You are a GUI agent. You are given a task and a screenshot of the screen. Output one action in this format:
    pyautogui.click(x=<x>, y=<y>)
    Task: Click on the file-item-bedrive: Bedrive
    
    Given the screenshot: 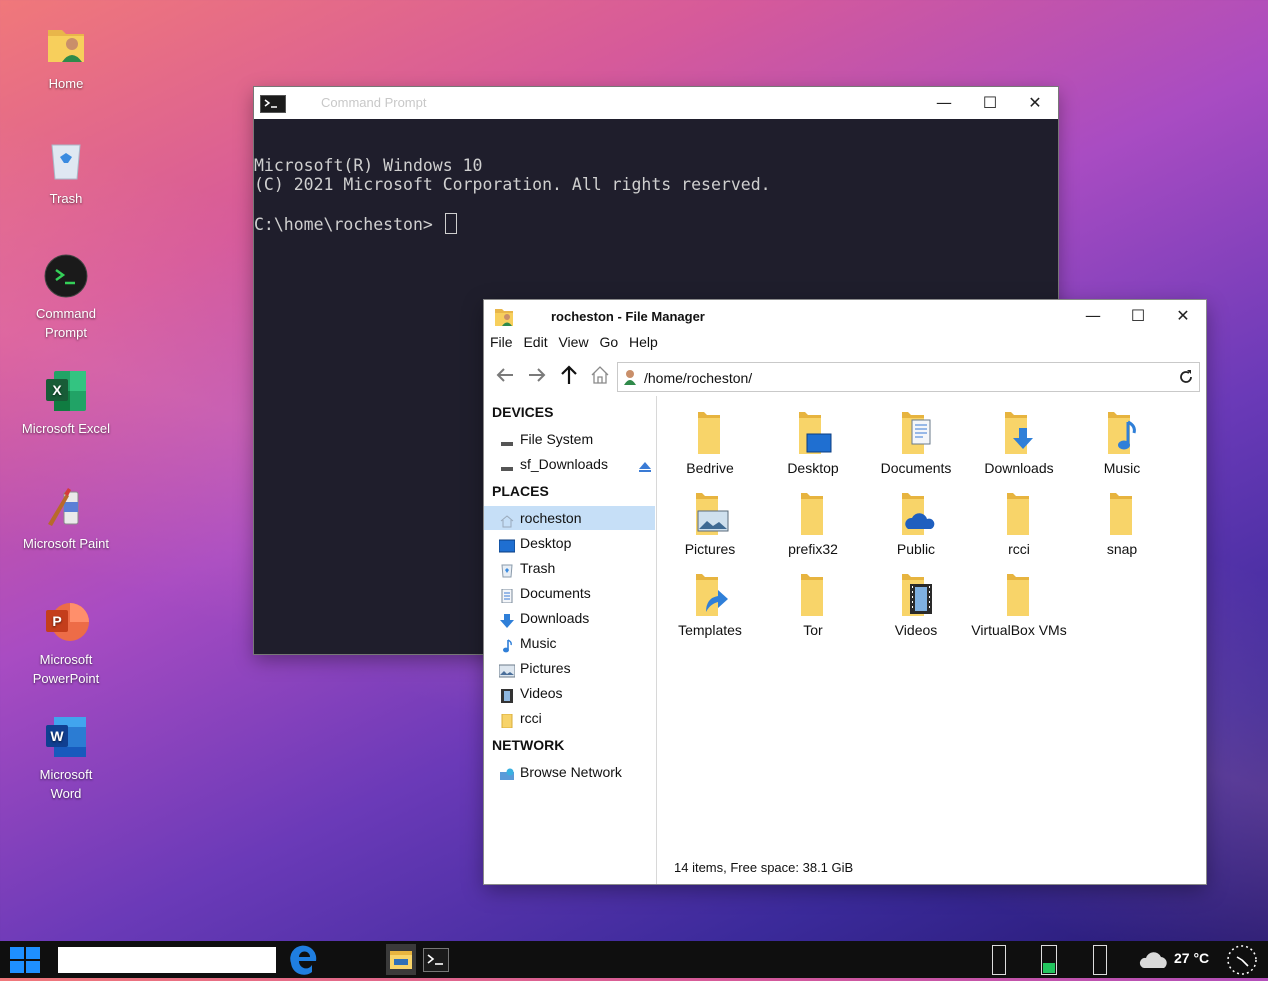 What is the action you would take?
    pyautogui.click(x=710, y=442)
    